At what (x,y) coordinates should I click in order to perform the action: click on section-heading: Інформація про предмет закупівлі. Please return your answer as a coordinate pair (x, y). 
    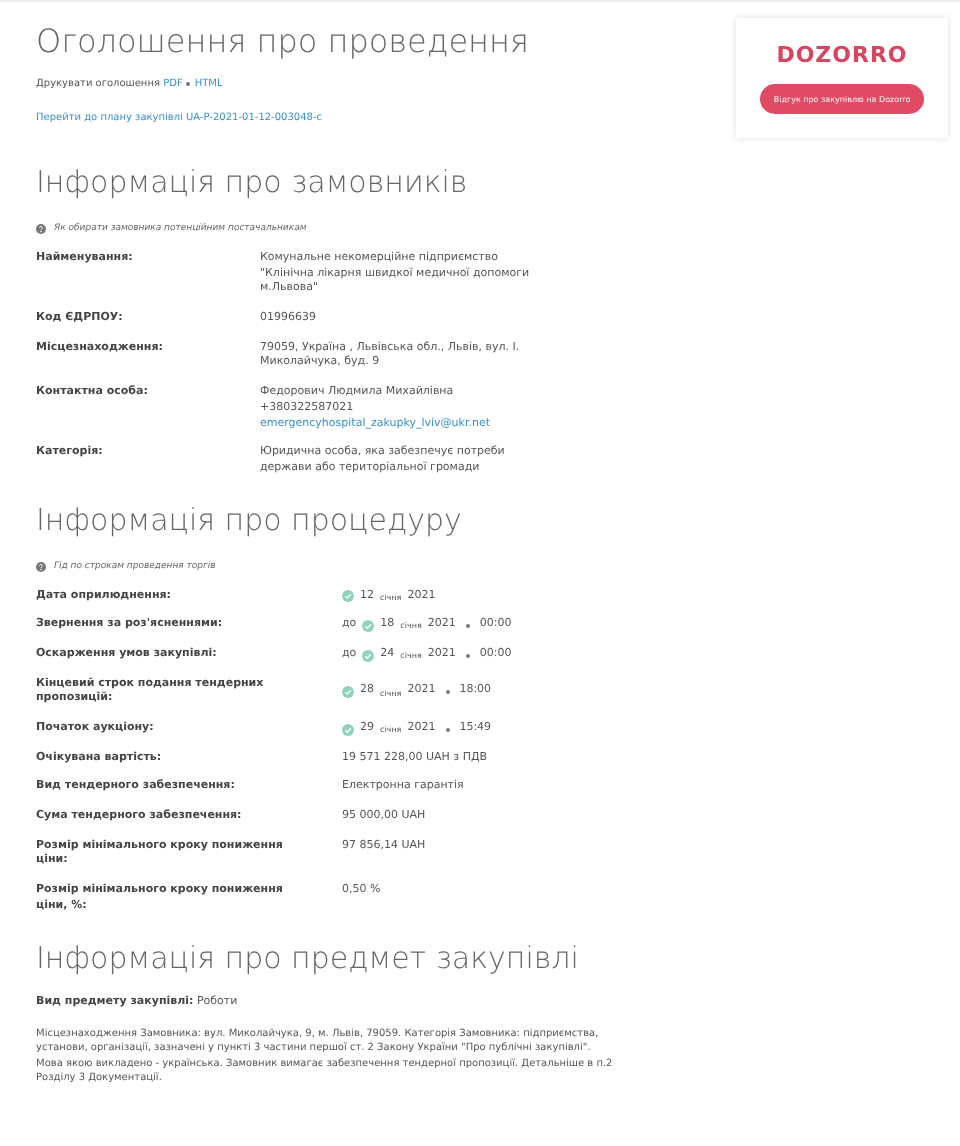
    Looking at the image, I should click on (308, 957).